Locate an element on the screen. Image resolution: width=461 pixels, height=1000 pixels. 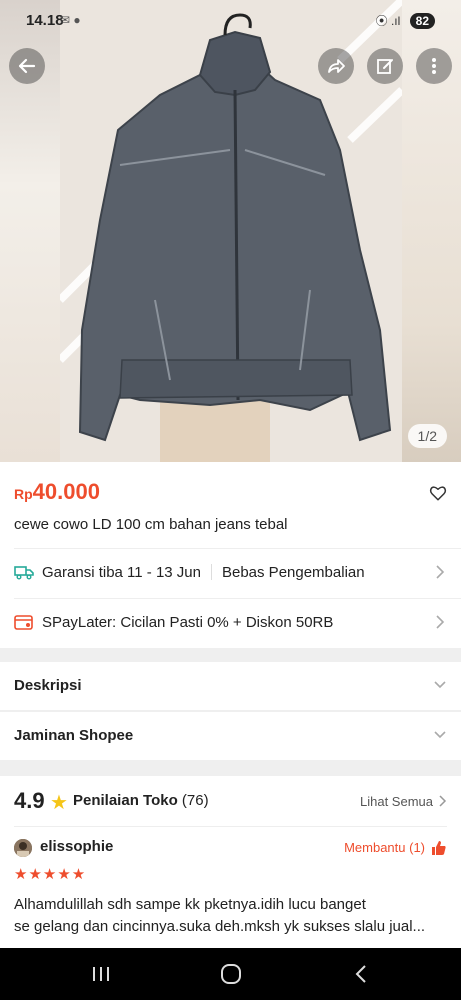
image-page-counter: 1/2 is located at coordinates (427, 436).